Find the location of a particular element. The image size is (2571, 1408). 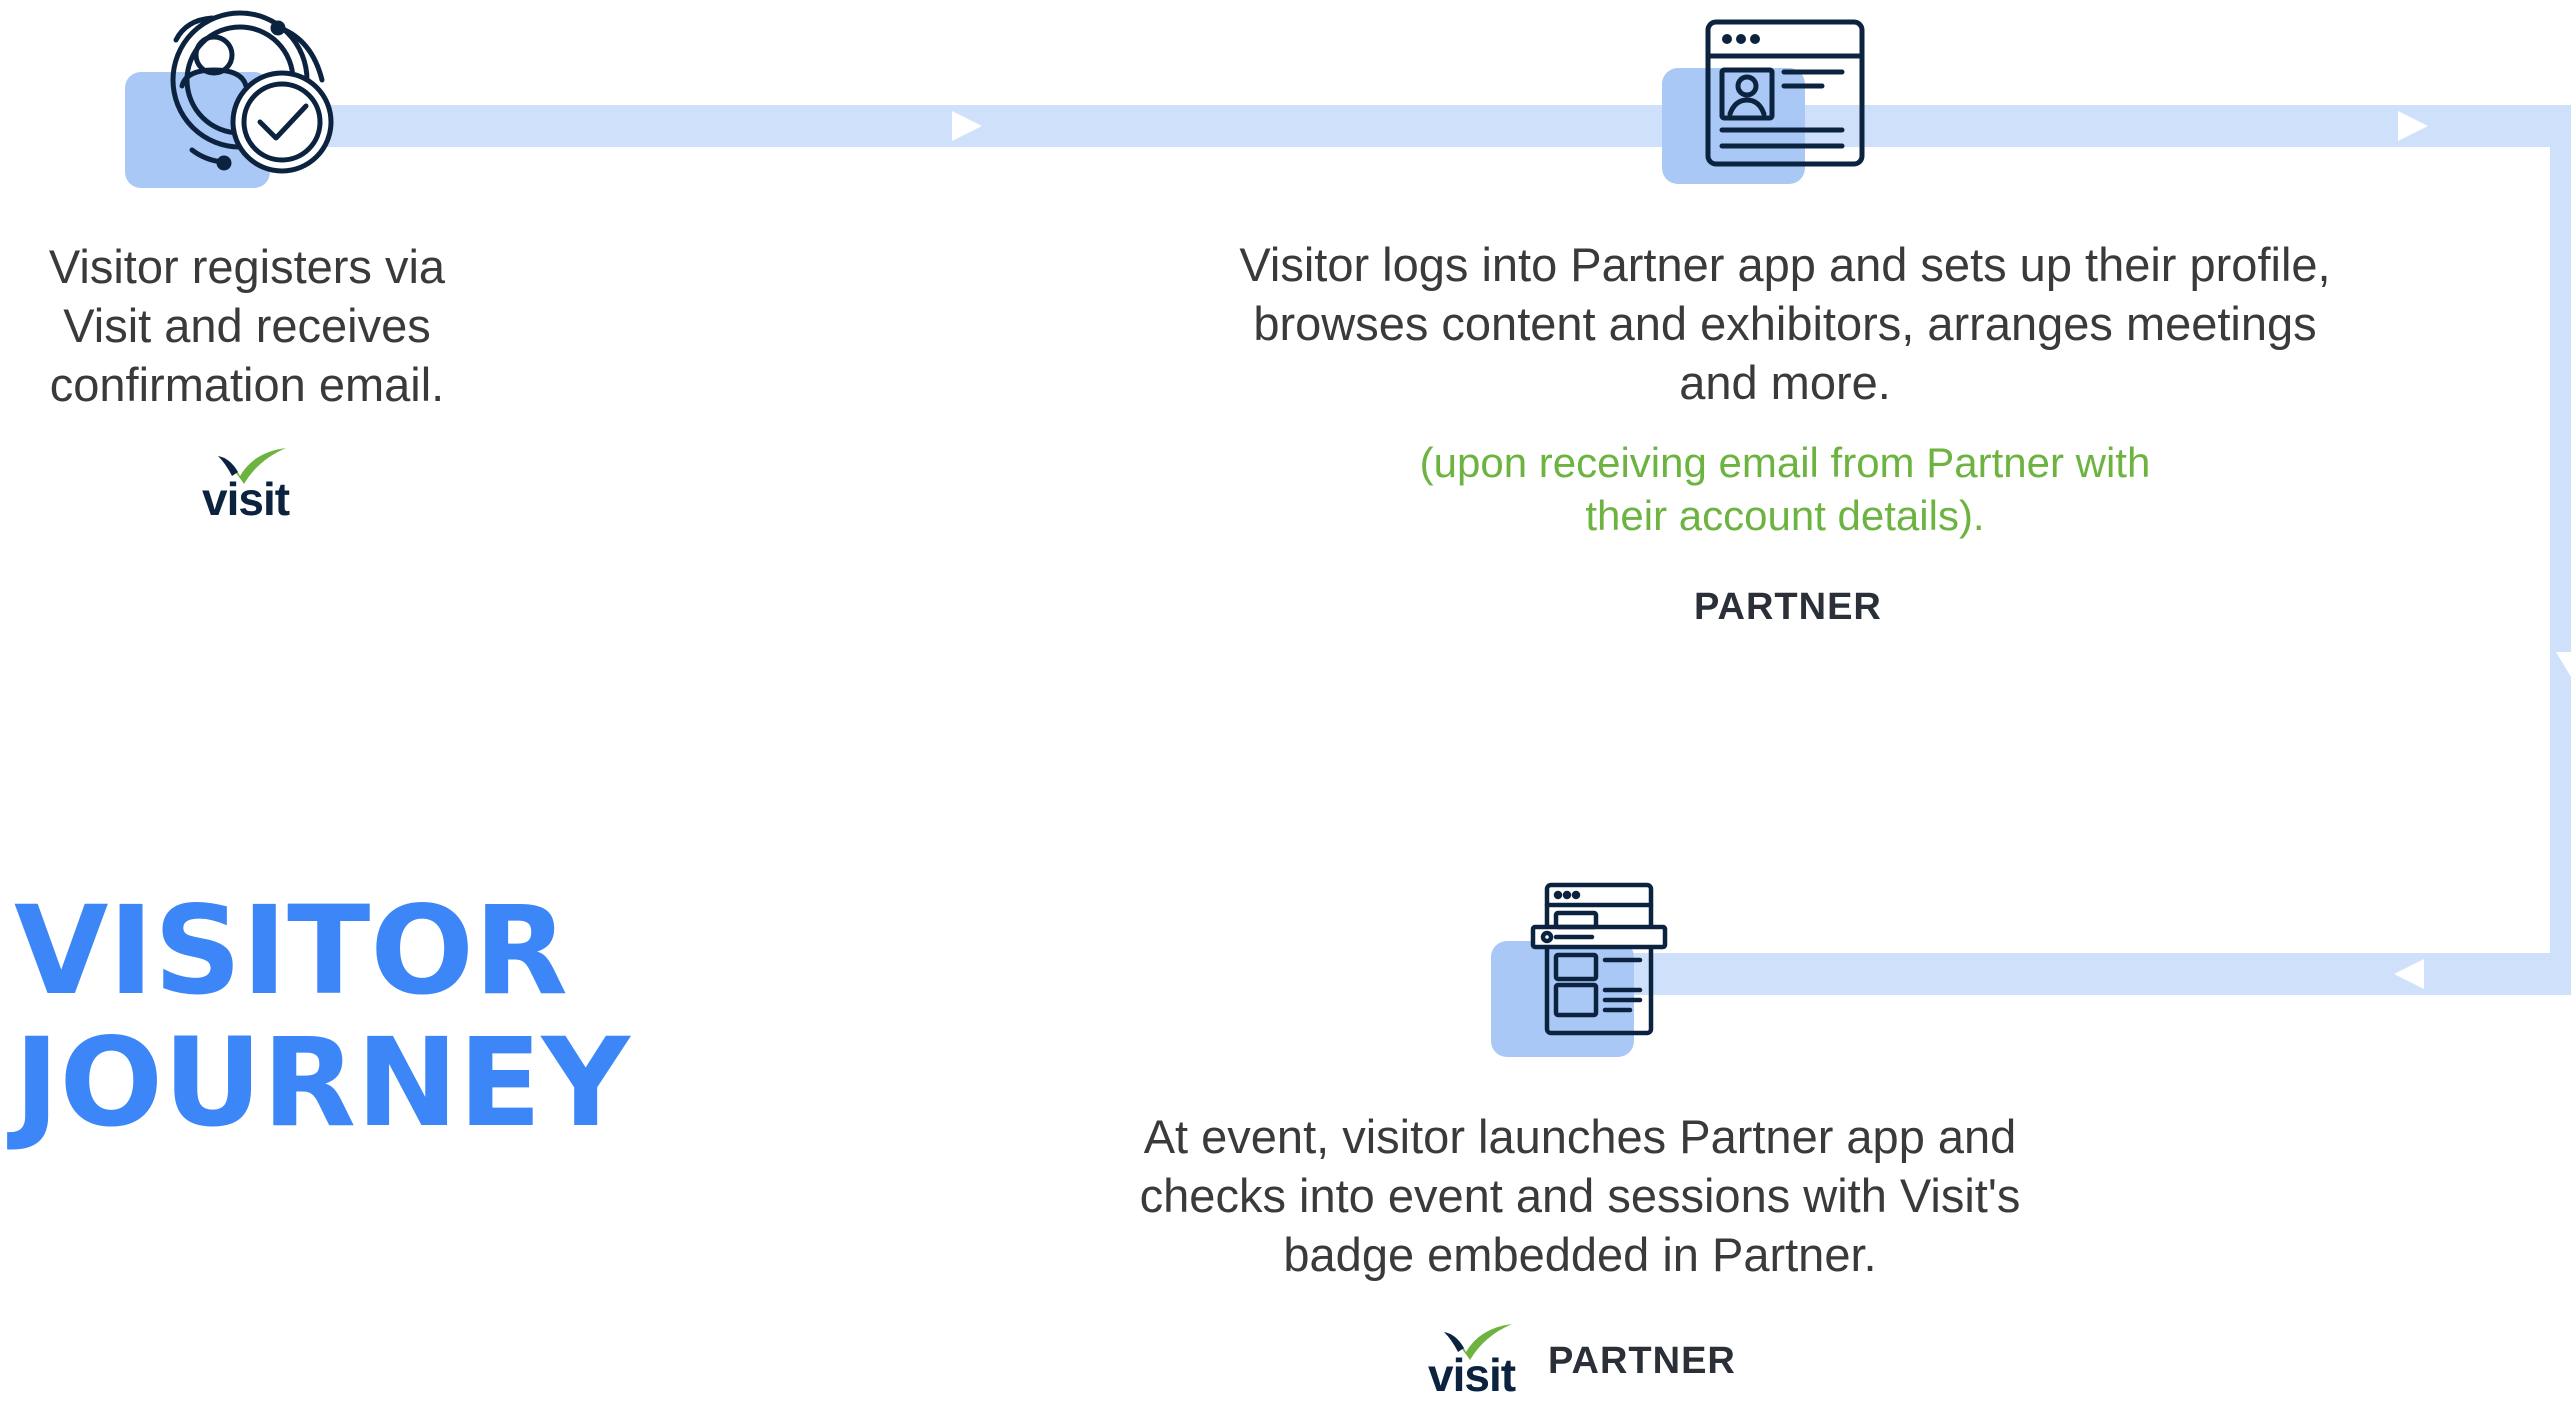

step-1-line: Visitor registers via is located at coordinates (247, 266).